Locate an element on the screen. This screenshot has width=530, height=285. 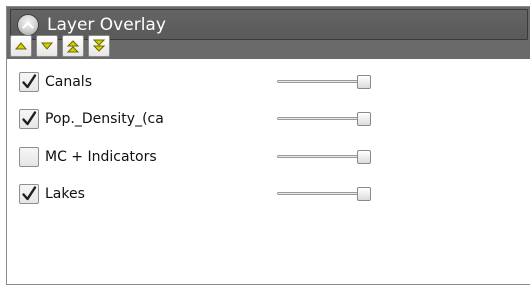
layer-row: MC + Indicators is located at coordinates (227, 157).